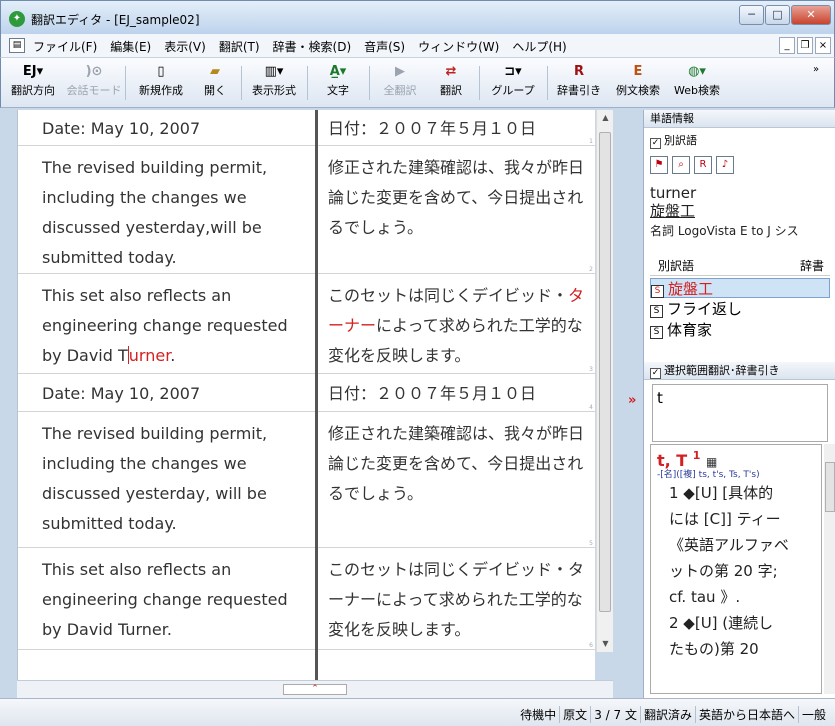 Image resolution: width=835 pixels, height=726 pixels. What do you see at coordinates (711, 462) in the screenshot?
I see `book-icon: ▦` at bounding box center [711, 462].